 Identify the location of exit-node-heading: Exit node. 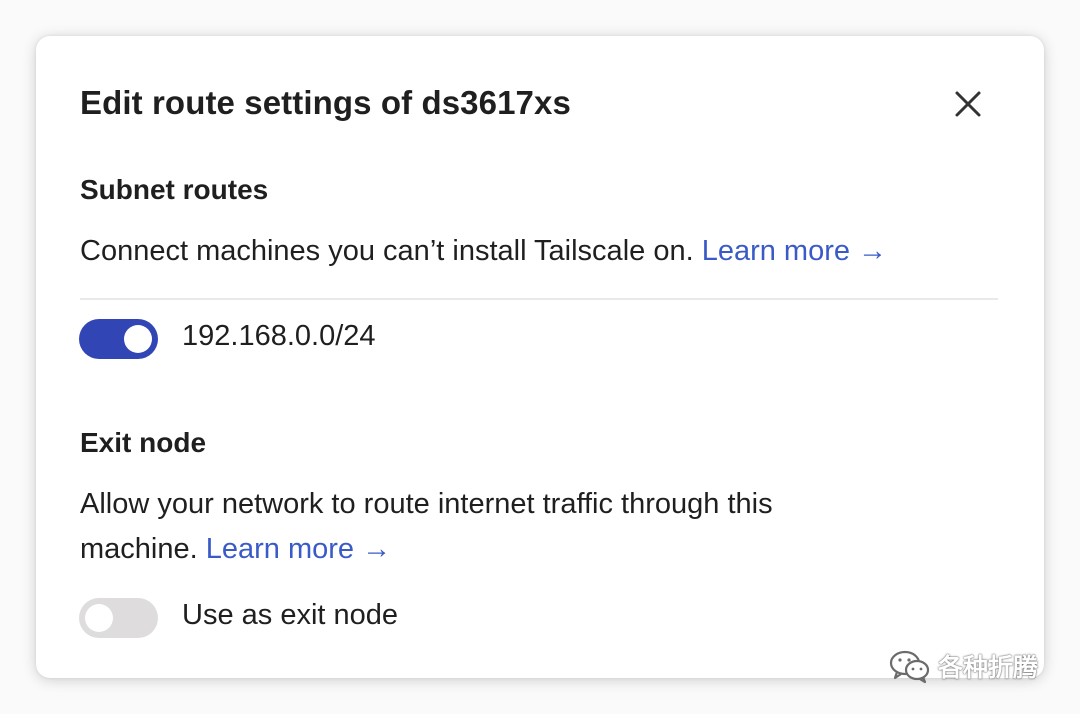
(143, 442).